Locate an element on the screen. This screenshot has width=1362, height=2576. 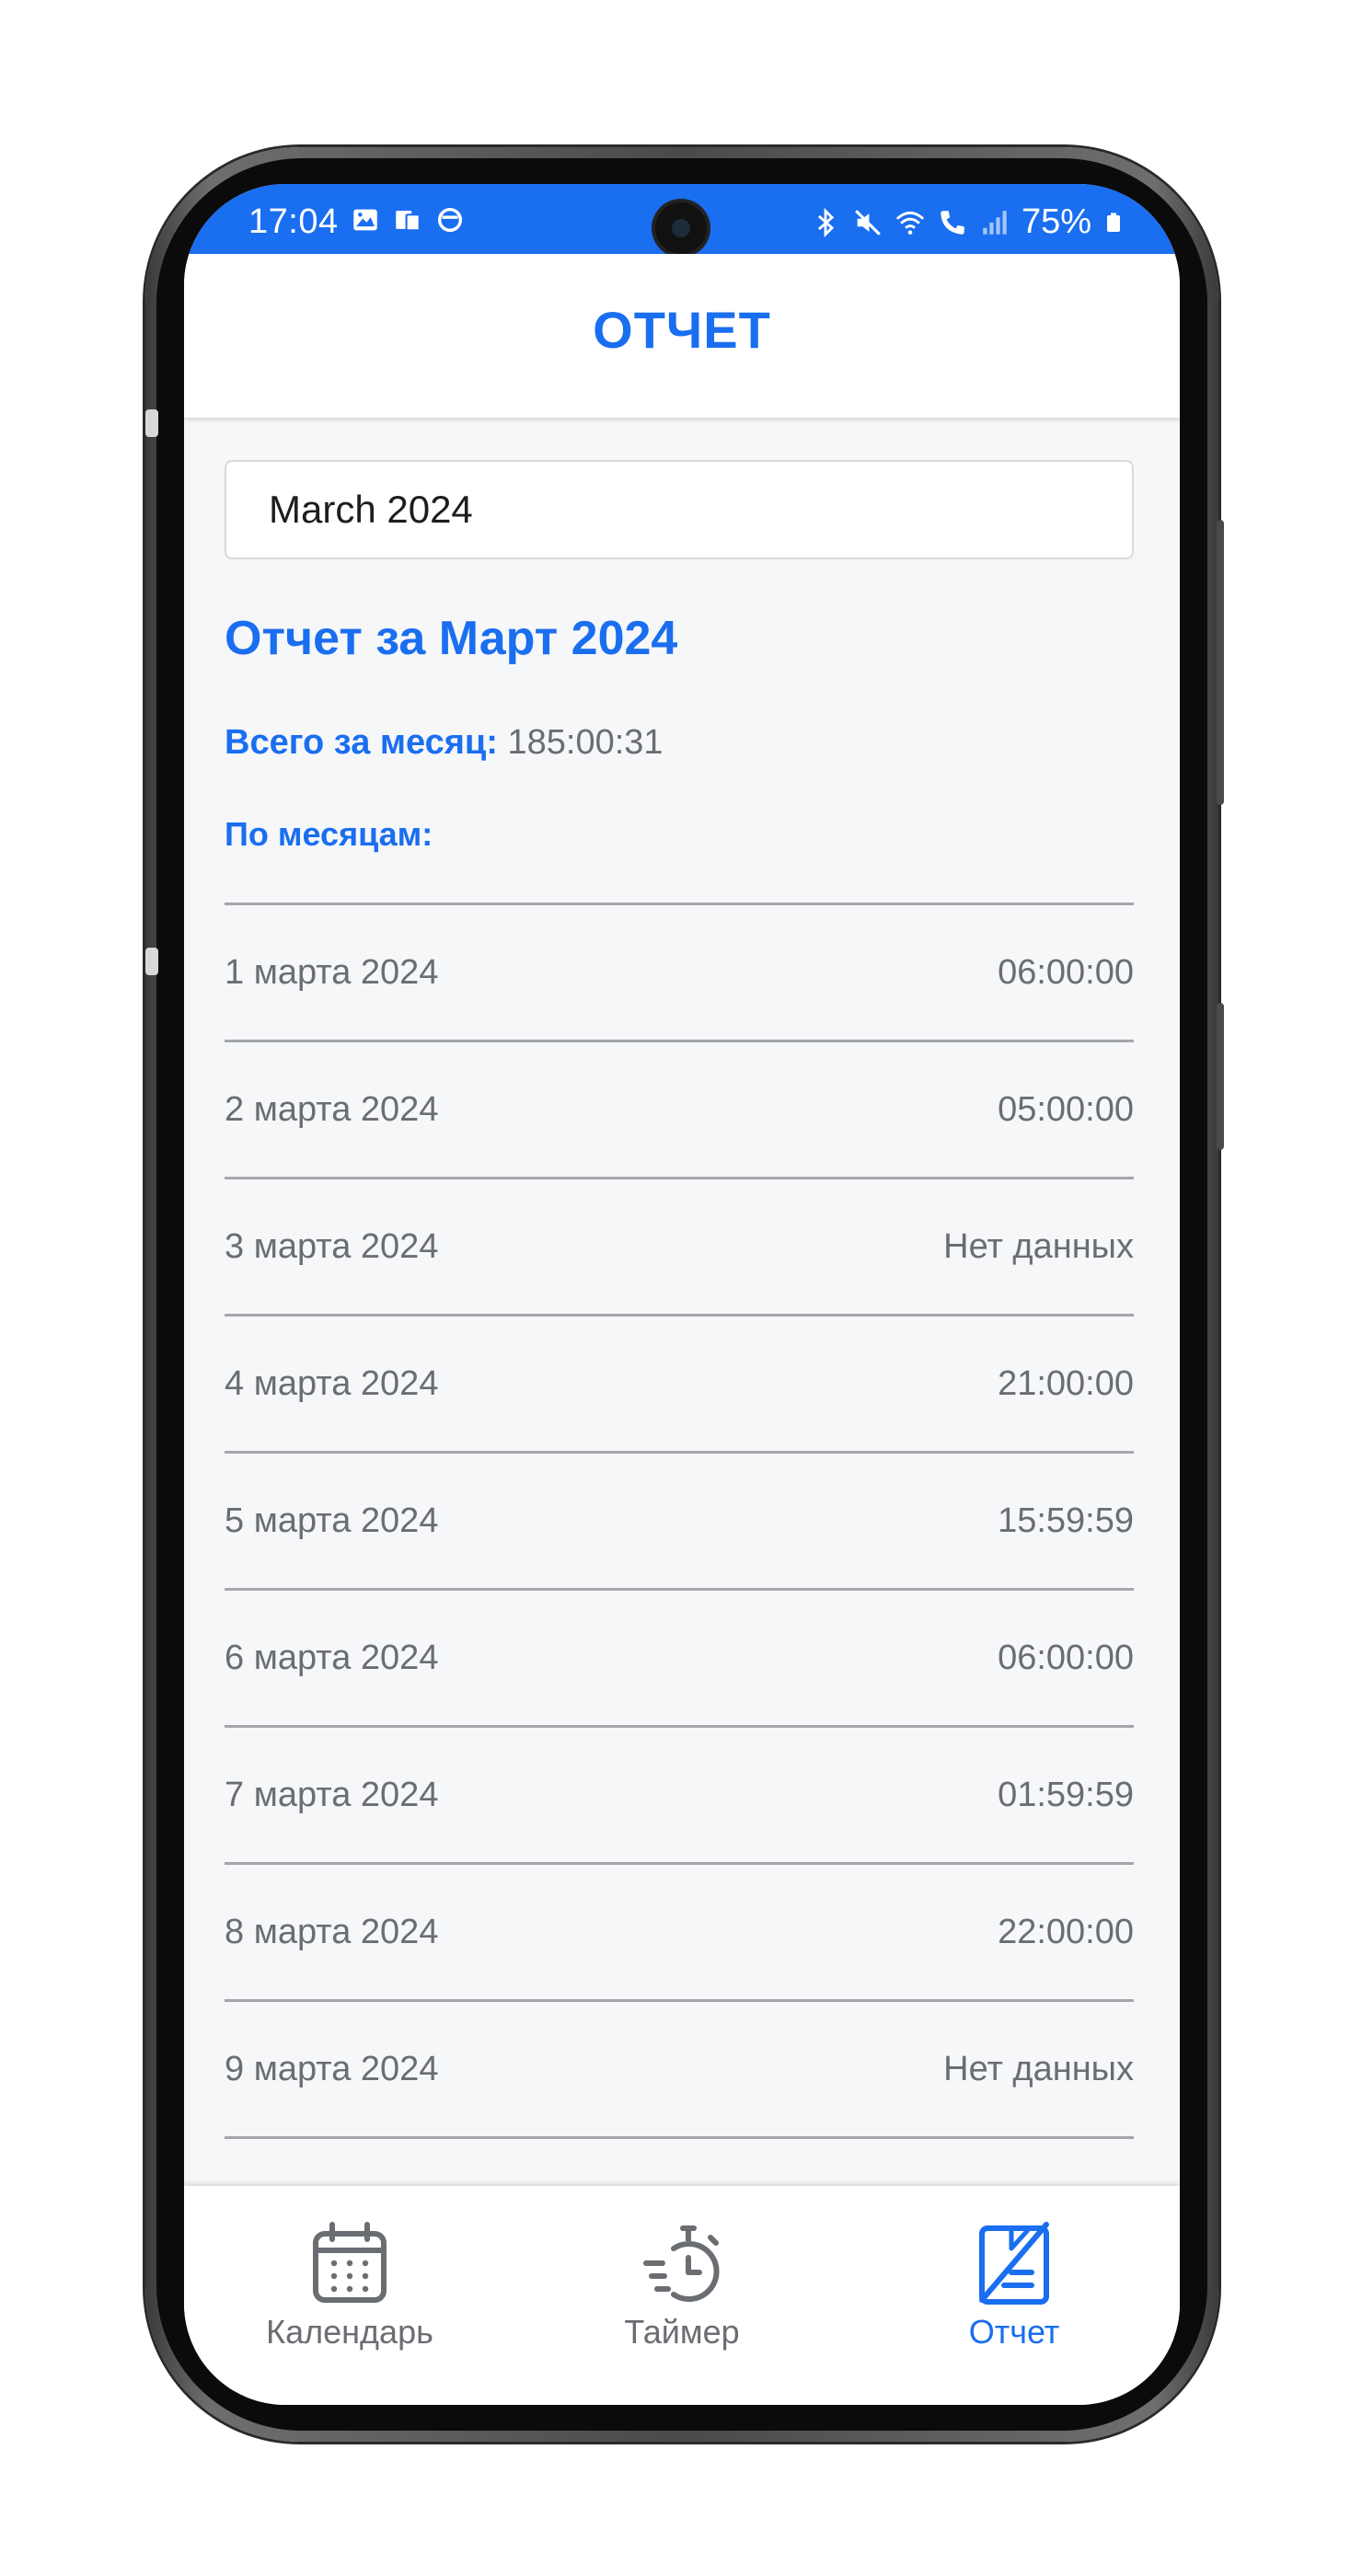
list-item-date: 7 марта 2024 is located at coordinates (332, 1794).